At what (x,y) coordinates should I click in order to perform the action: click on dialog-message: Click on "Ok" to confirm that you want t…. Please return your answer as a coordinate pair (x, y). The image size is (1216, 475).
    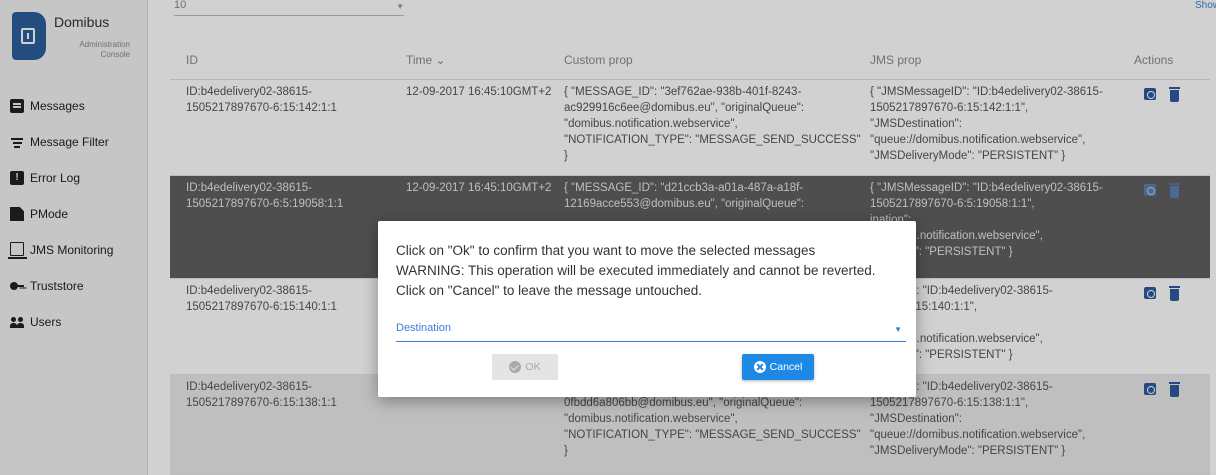
    Looking at the image, I should click on (651, 271).